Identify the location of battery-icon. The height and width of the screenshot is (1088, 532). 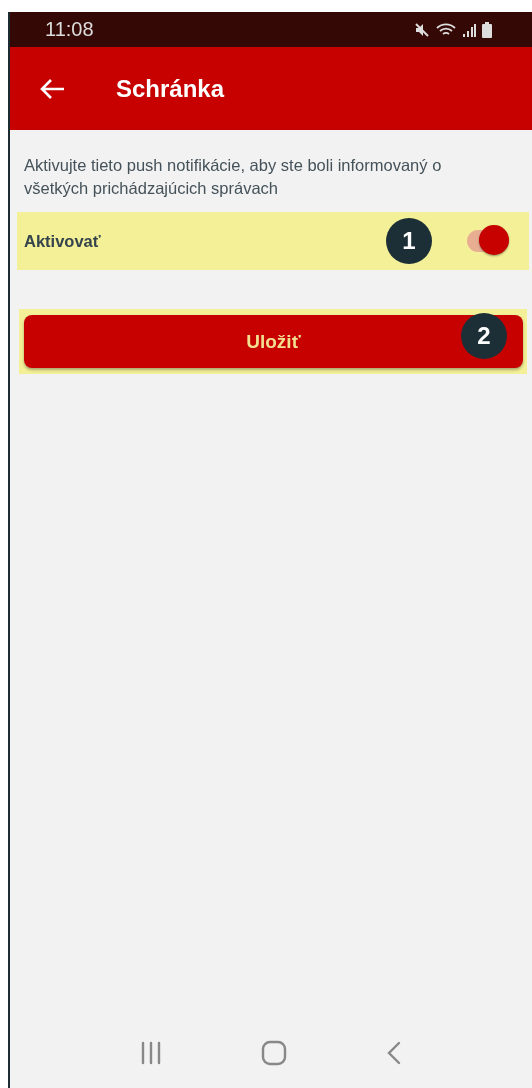
(487, 29).